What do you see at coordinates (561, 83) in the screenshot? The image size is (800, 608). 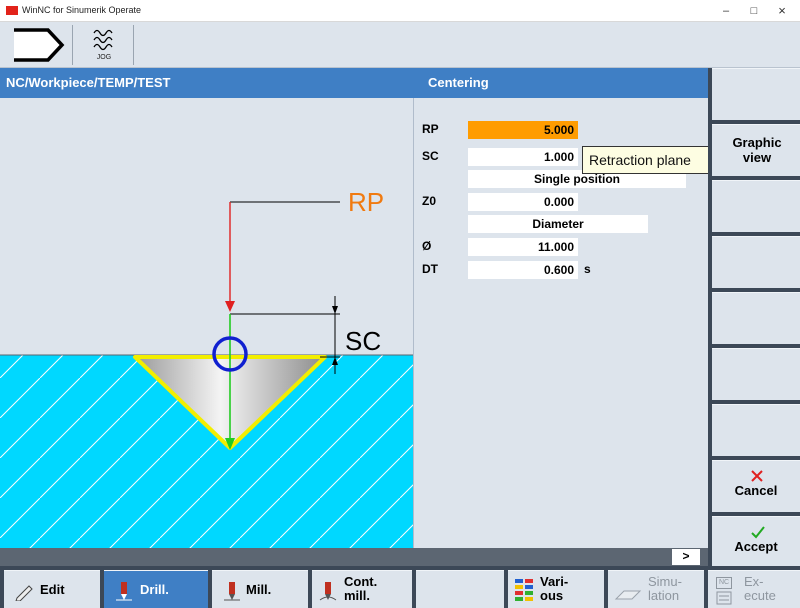 I see `cycle-title-header: Centering` at bounding box center [561, 83].